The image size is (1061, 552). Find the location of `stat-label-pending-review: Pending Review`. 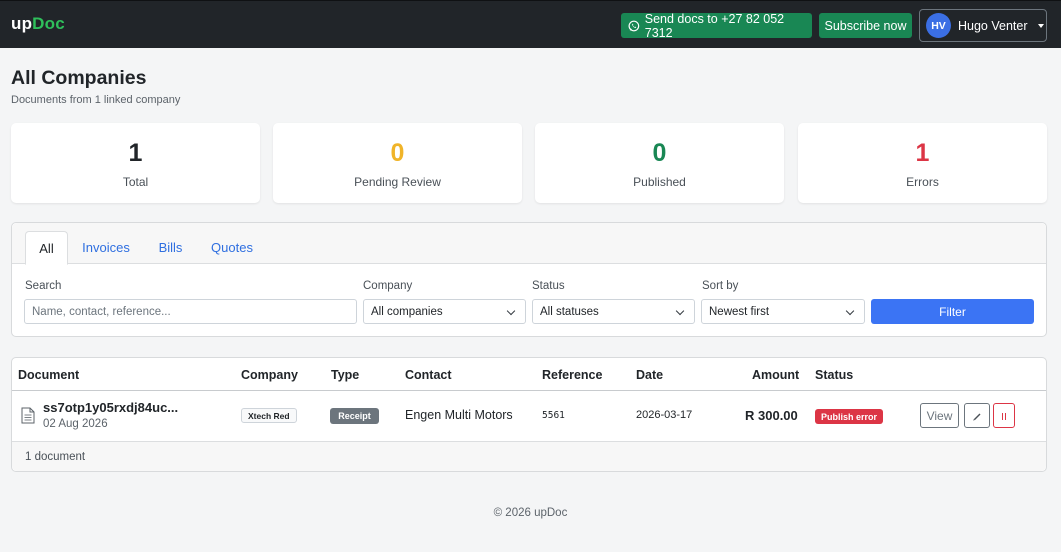

stat-label-pending-review: Pending Review is located at coordinates (397, 182).